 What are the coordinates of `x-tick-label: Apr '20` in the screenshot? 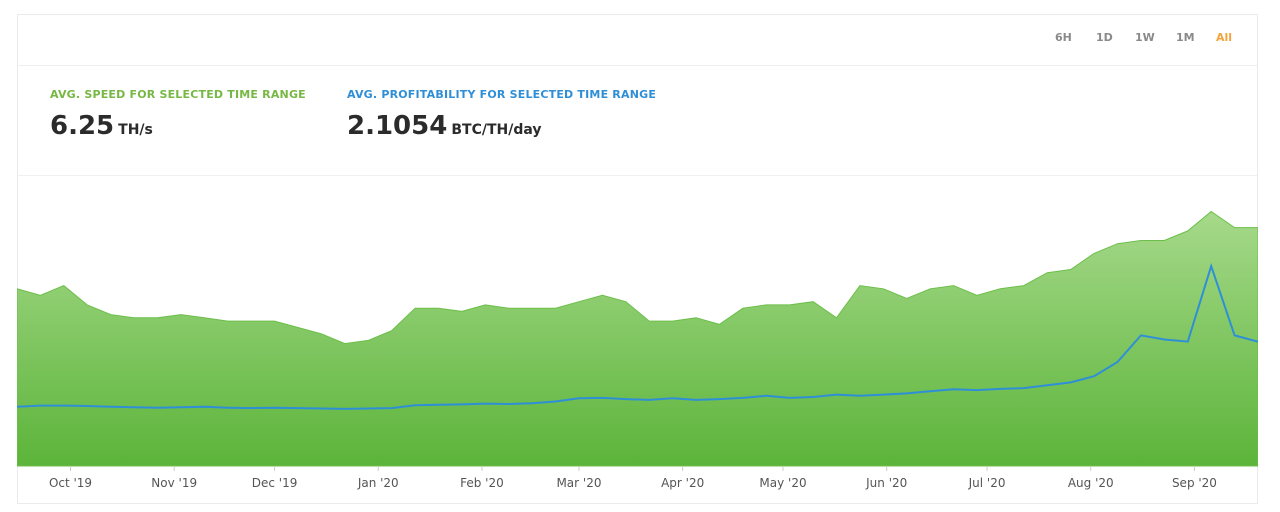 It's located at (682, 483).